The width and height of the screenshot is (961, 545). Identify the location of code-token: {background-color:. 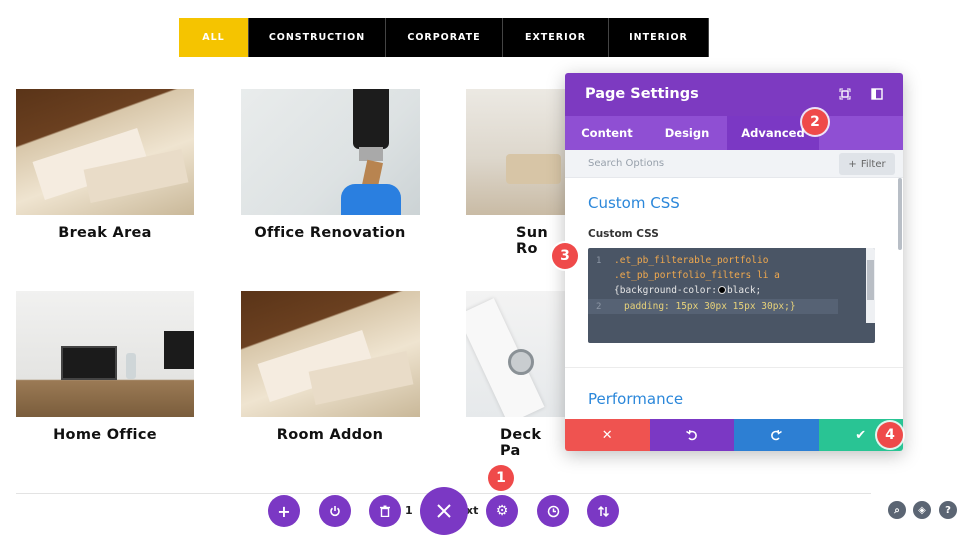
(665, 290).